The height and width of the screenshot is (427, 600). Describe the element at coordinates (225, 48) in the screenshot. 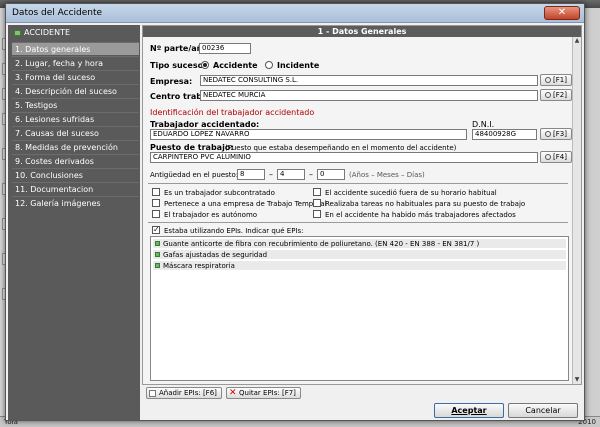

I see `parte-input: 00236` at that location.